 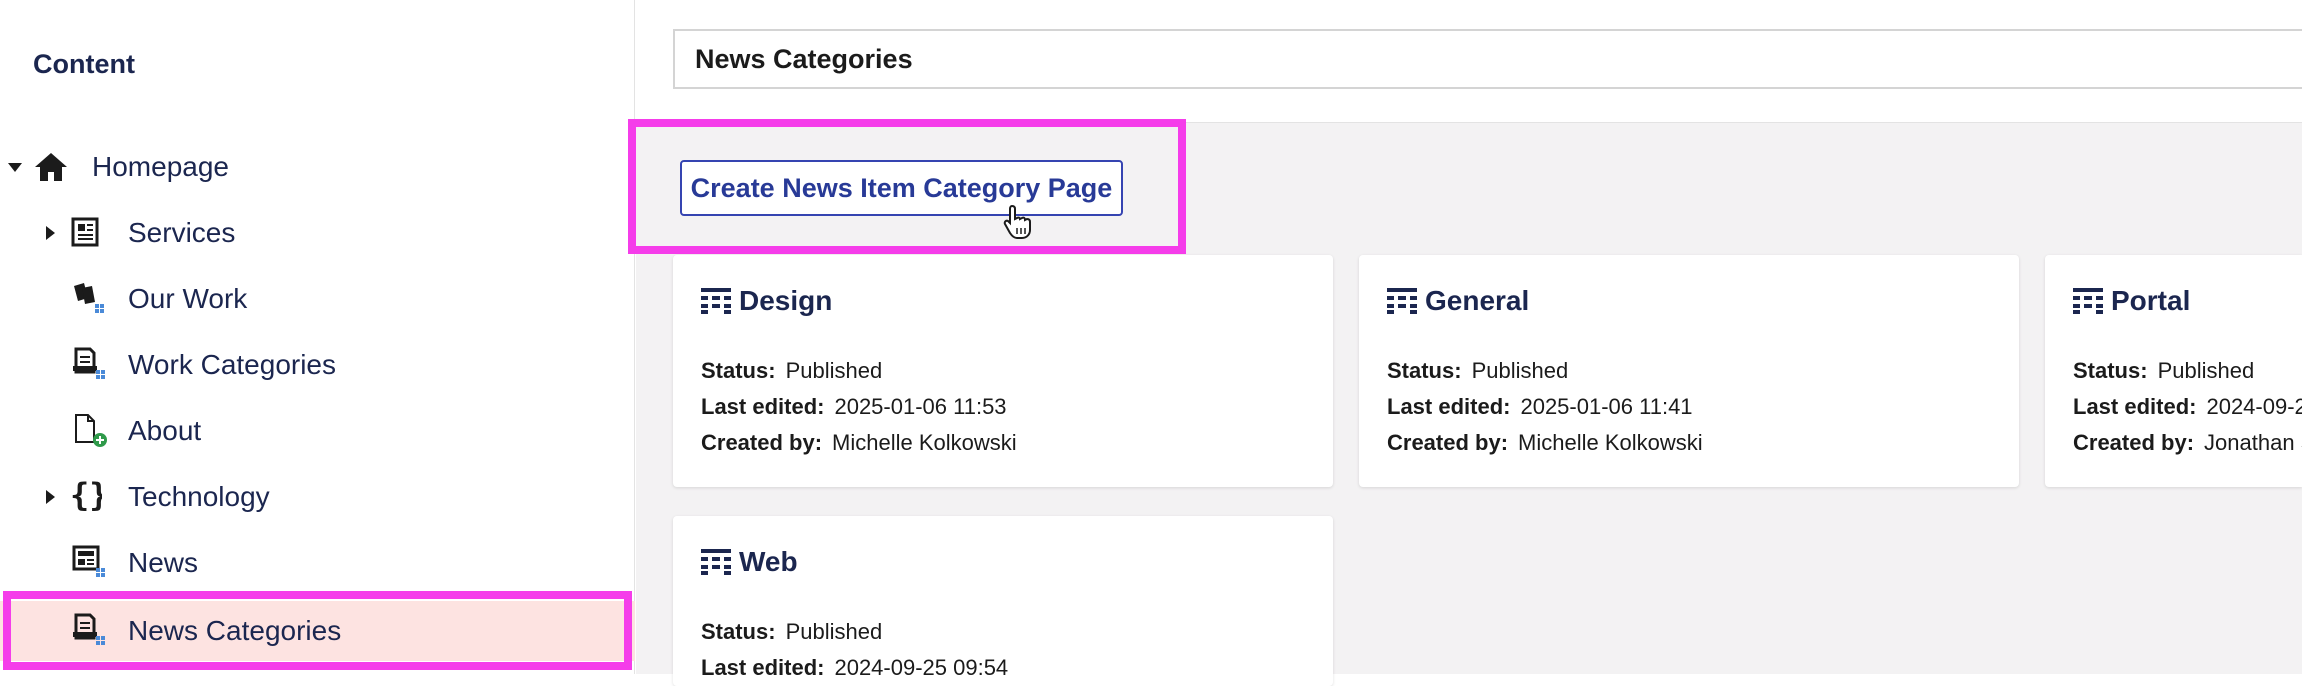 I want to click on tree-item-label: Work Categories, so click(x=232, y=364).